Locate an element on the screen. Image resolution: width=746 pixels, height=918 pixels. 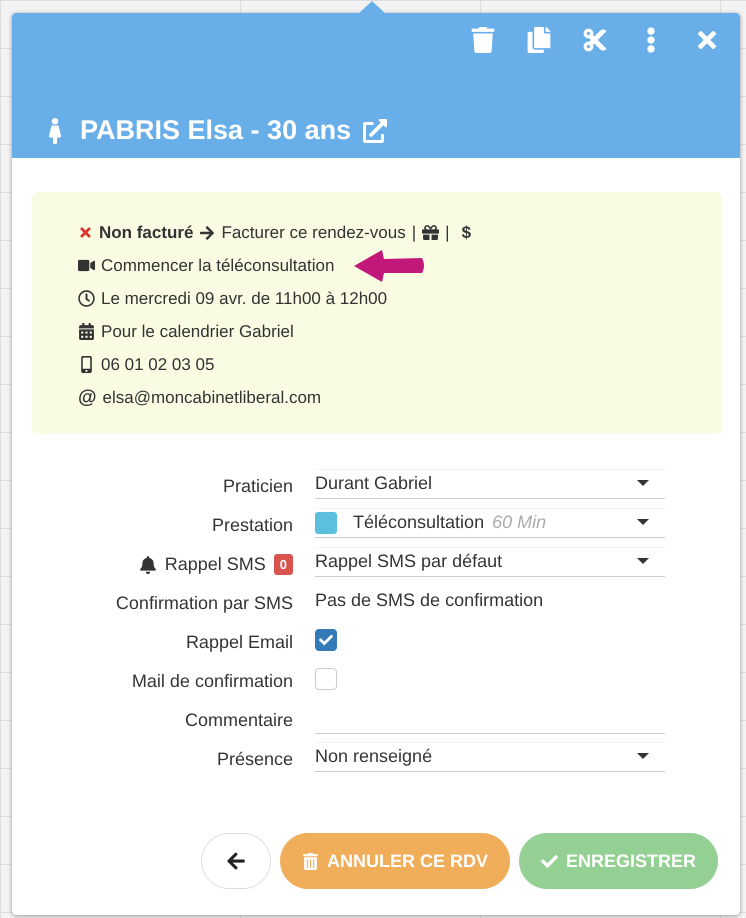
select-field: Non renseigné is located at coordinates (490, 757).